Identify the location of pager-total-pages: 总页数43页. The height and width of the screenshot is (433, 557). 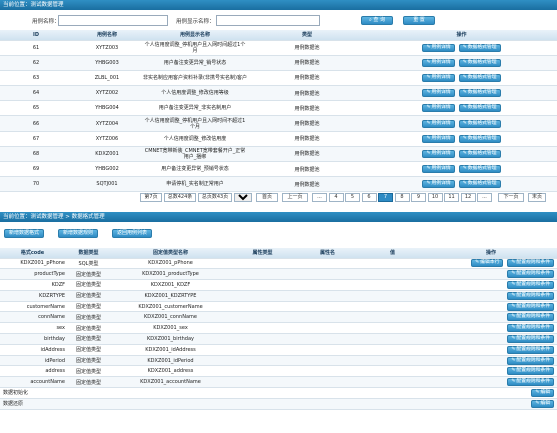
(215, 197).